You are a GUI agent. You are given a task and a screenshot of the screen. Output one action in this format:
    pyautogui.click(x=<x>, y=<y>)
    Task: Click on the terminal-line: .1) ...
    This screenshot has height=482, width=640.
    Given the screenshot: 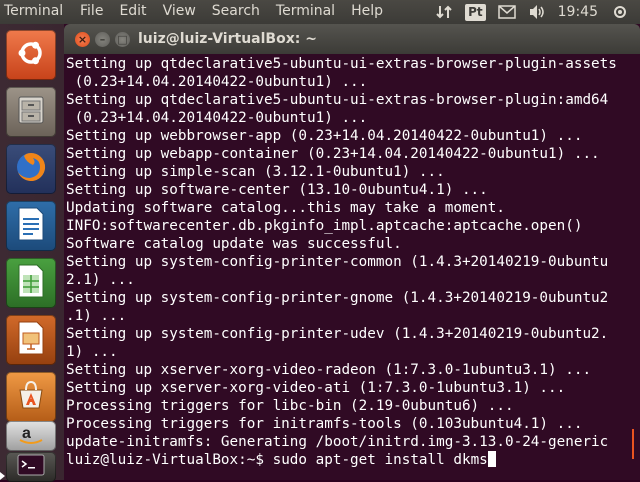 What is the action you would take?
    pyautogui.click(x=96, y=316)
    